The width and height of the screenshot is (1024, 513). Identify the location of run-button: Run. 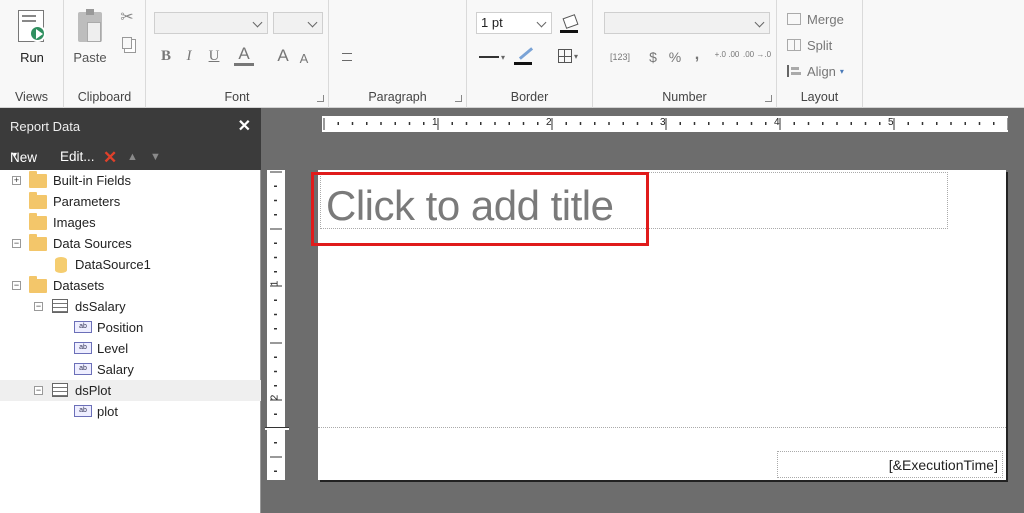
(32, 37).